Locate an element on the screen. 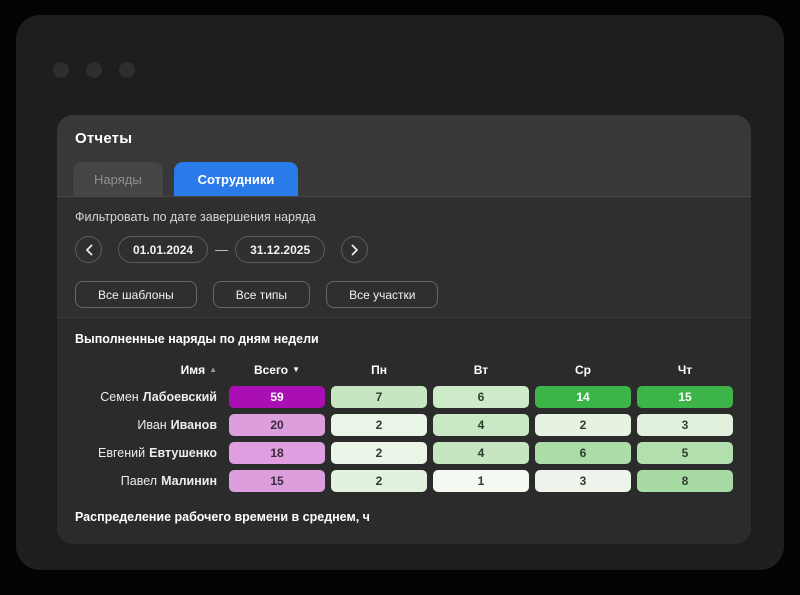 The image size is (800, 595). employee-name: Евгений Евтушенко is located at coordinates (157, 453).